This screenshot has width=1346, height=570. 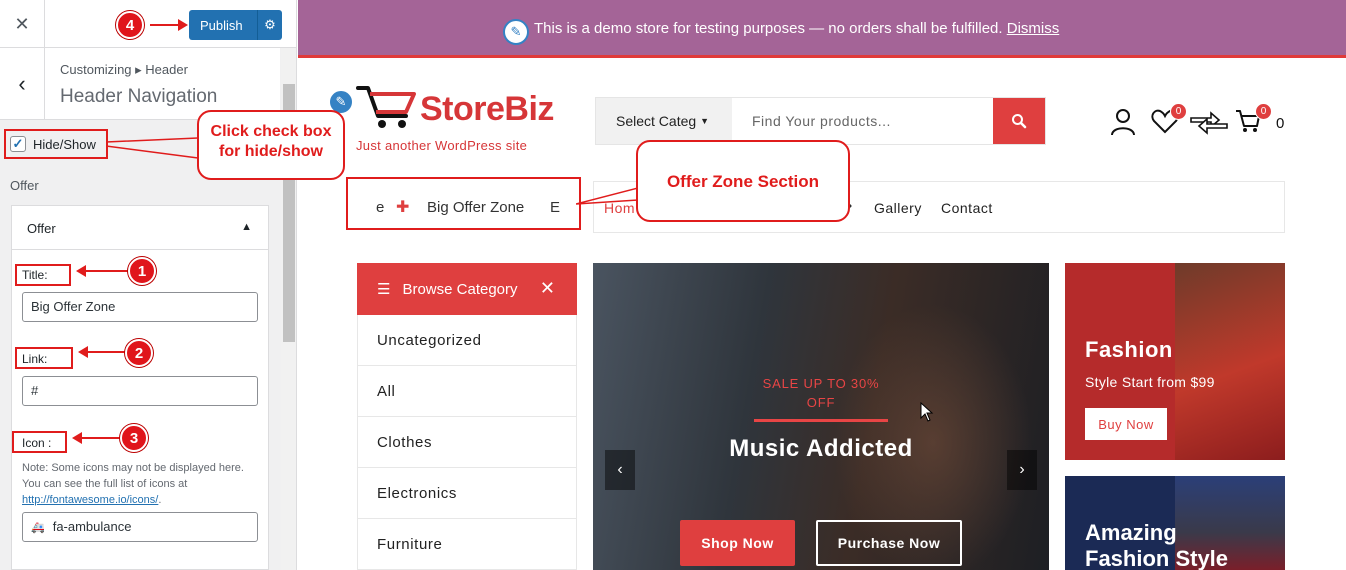 I want to click on fontawesome-link: http://fontawesome.io/icons/, so click(x=90, y=500).